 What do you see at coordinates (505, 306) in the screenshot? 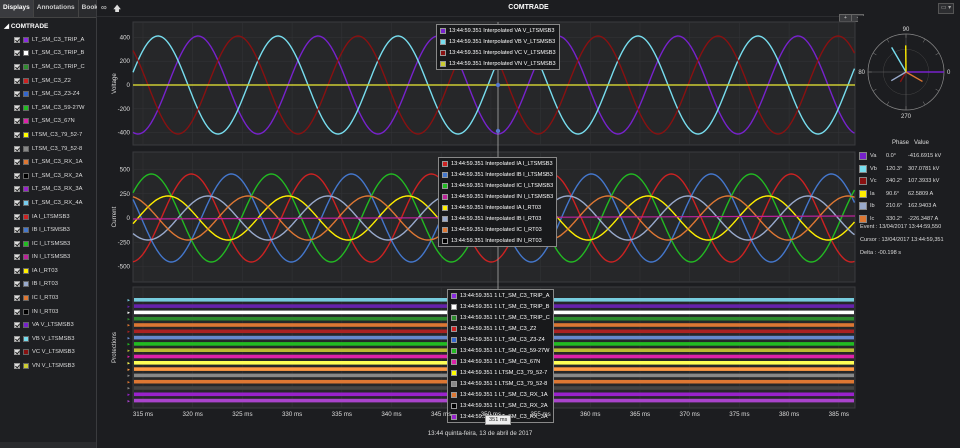
I see `tooltip-text: 13:44:59.351 1 LT_SM_C3_TRIP_B` at bounding box center [505, 306].